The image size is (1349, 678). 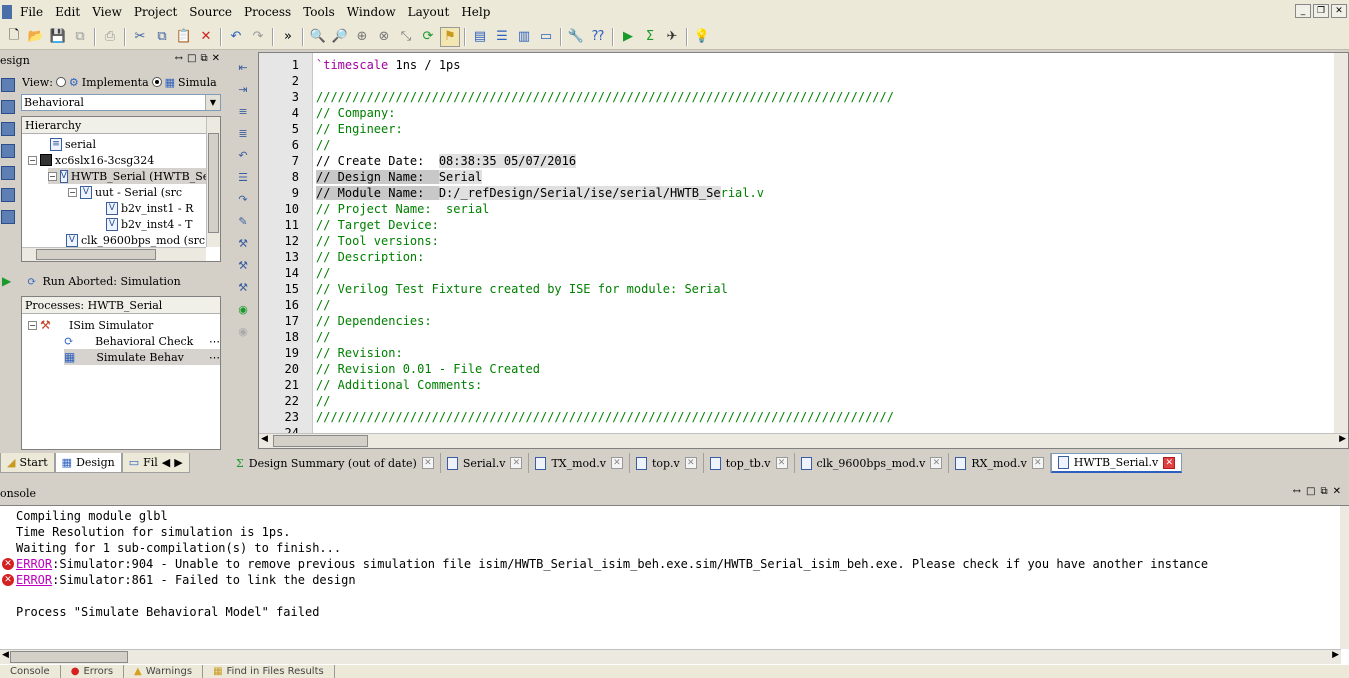 What do you see at coordinates (162, 37) in the screenshot?
I see `copy-icon: ⧉` at bounding box center [162, 37].